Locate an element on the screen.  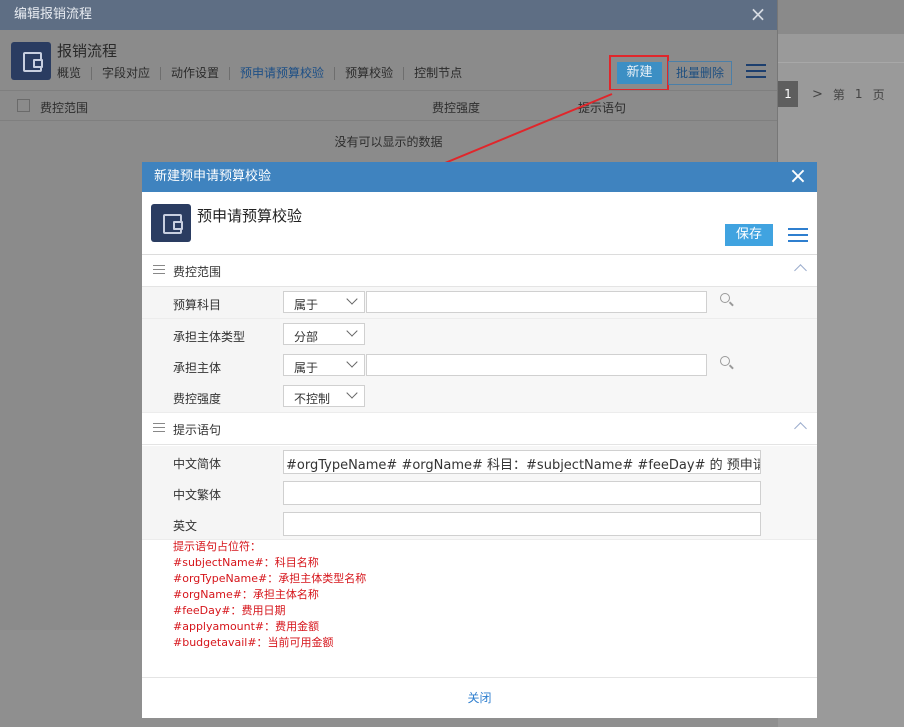
row-strength: 费控强度 不控制 is located at coordinates (479, 397).